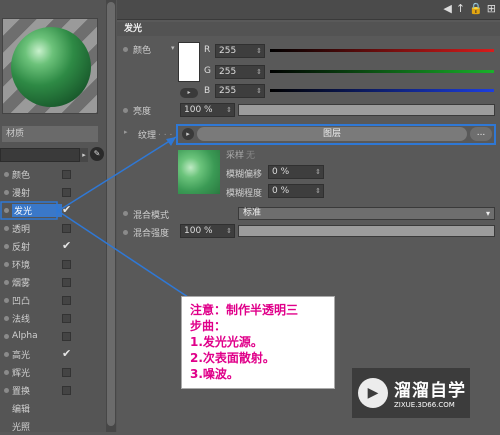  I want to click on watermark-subtitle: ZIXUE.3D66.COM, so click(424, 405).